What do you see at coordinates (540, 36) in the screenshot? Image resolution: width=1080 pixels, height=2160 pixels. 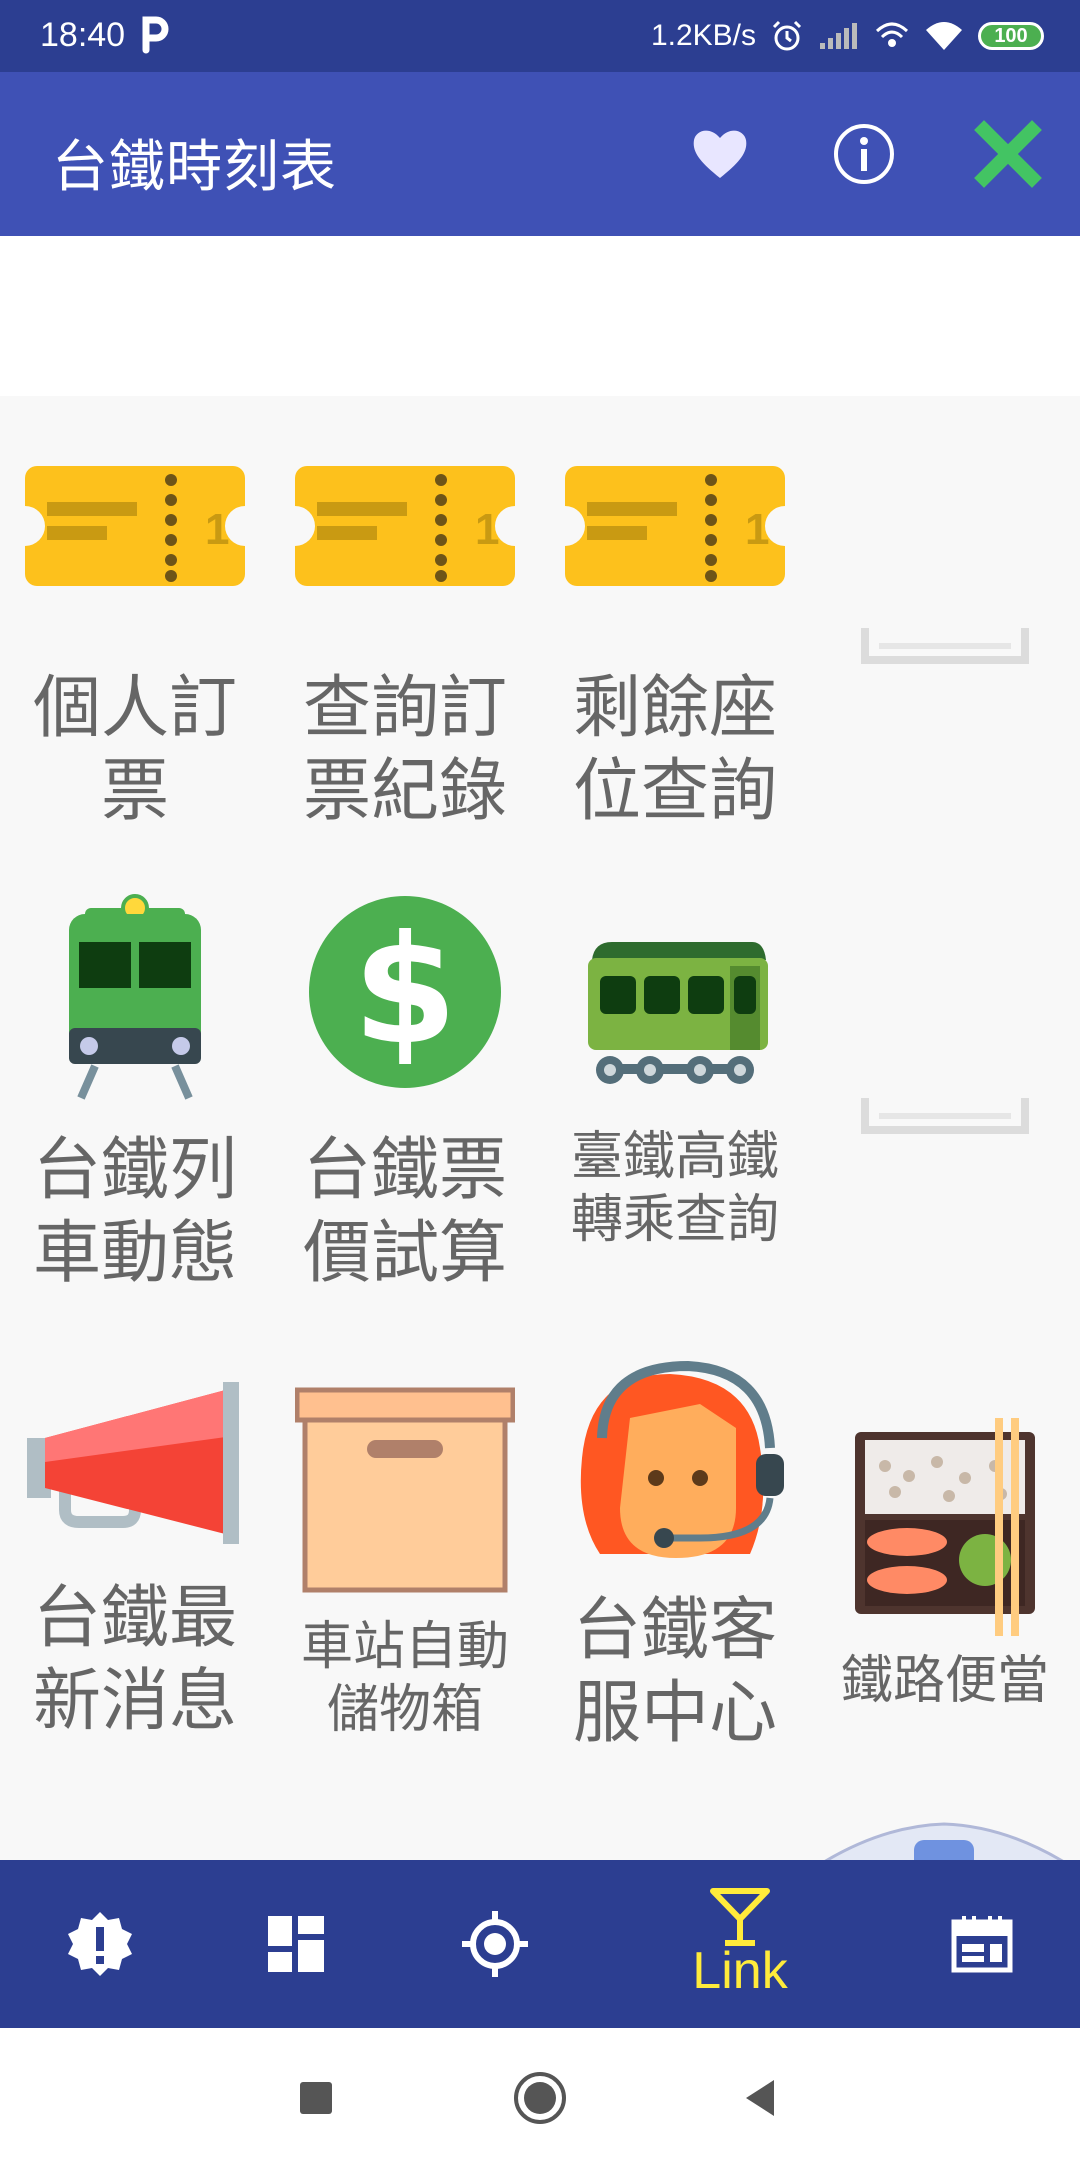 I see `status-bar: 18:40 1.2KB/s 100` at bounding box center [540, 36].